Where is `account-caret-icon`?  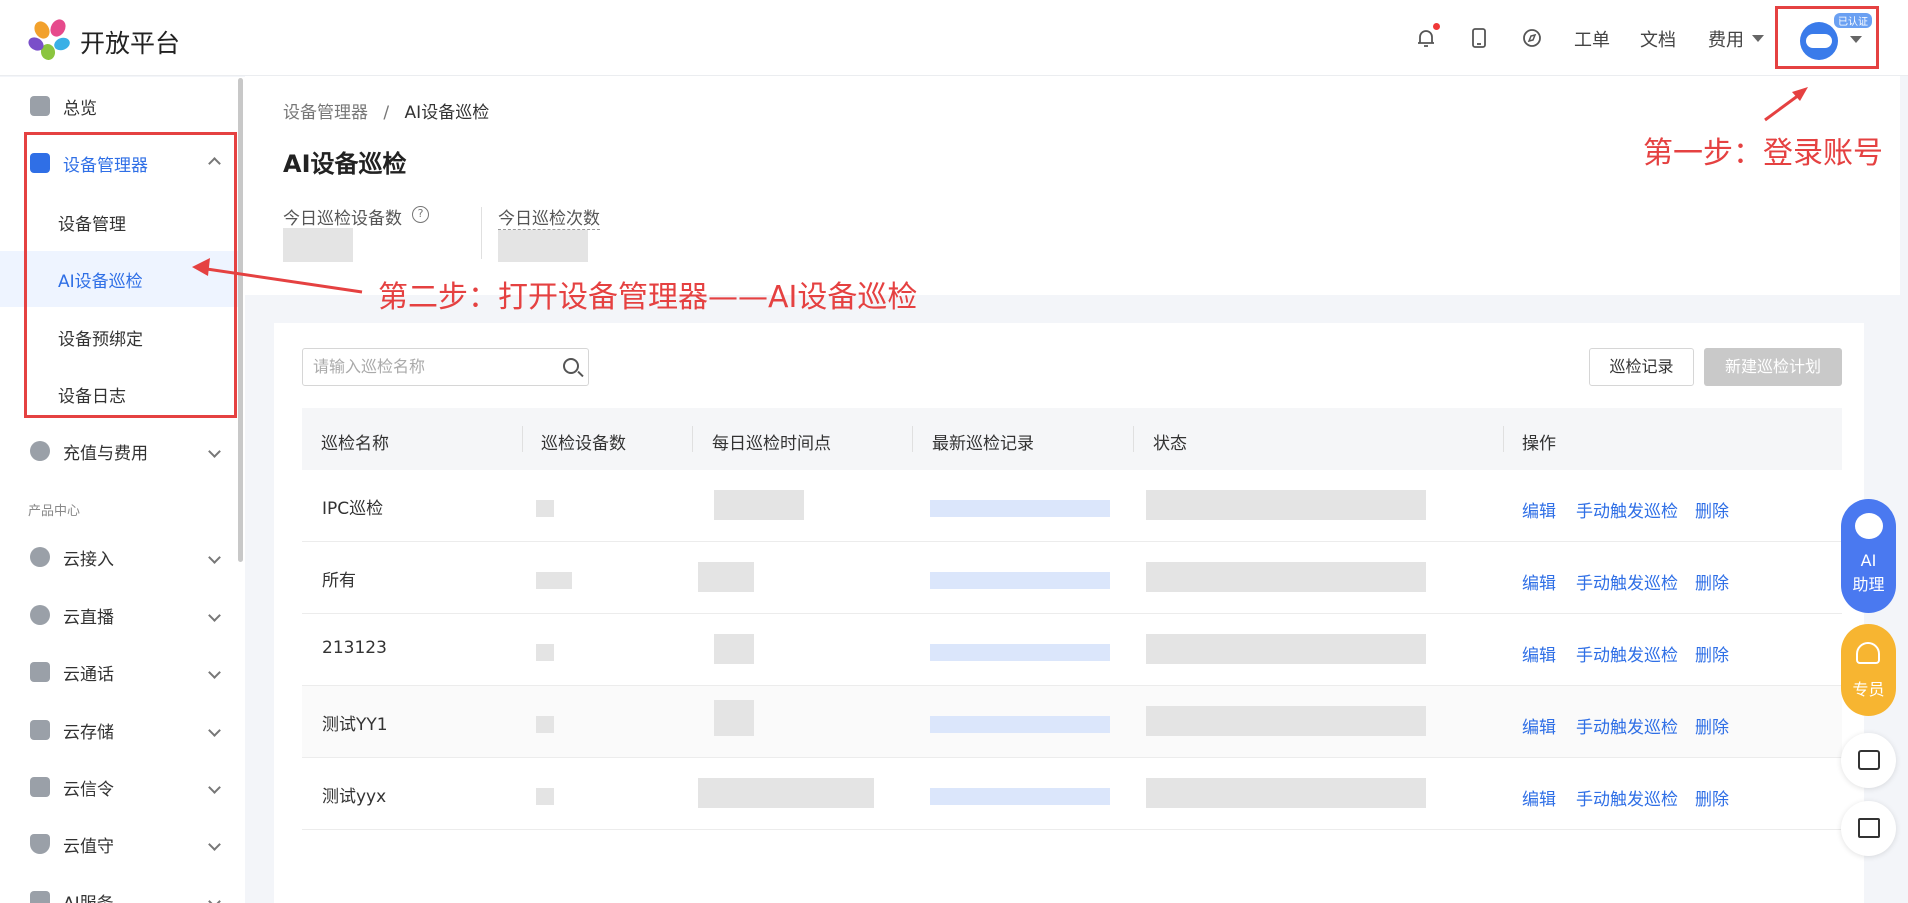
account-caret-icon is located at coordinates (1856, 39).